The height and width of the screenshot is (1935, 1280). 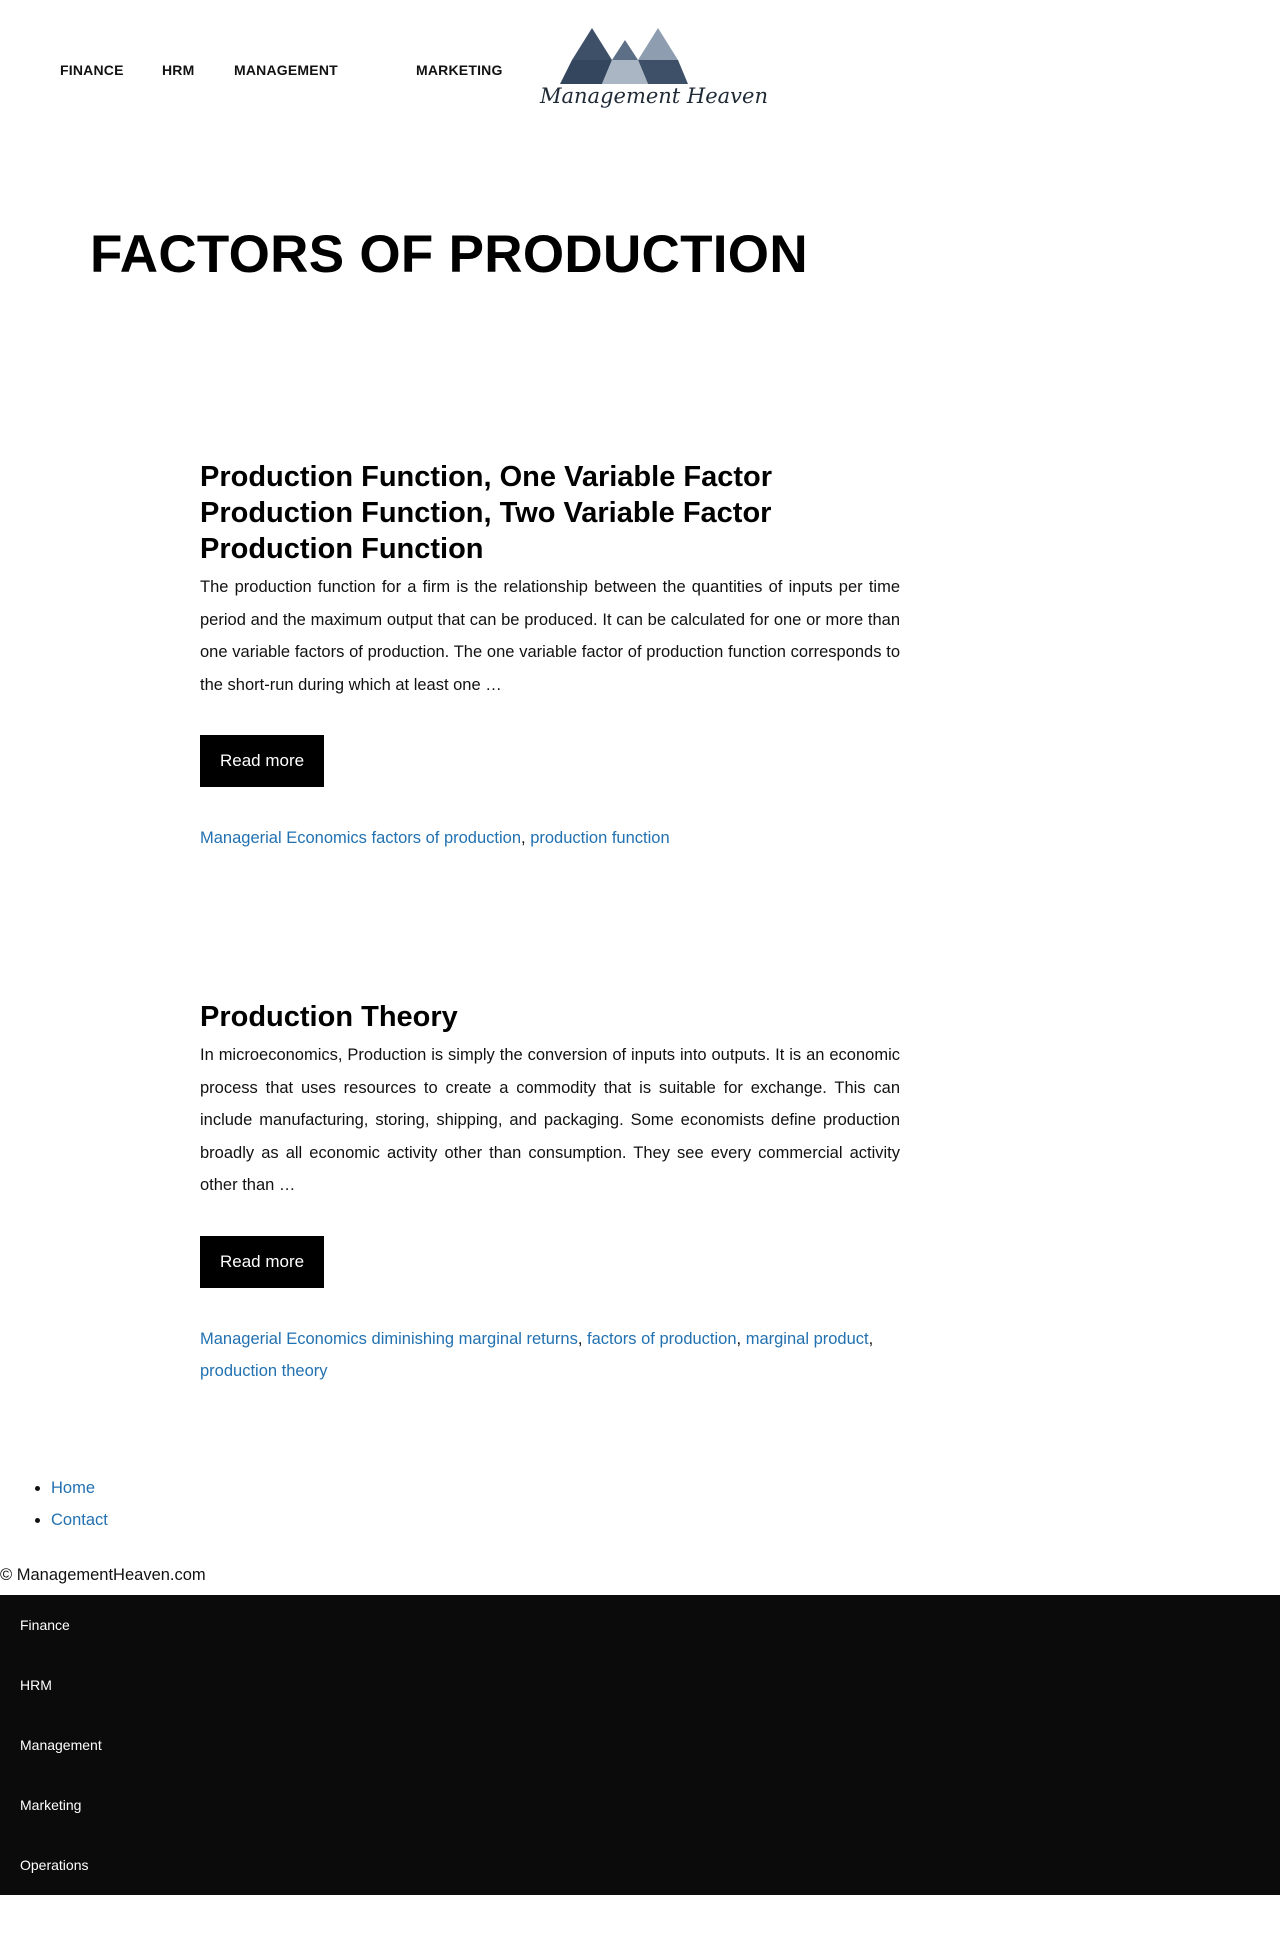 I want to click on nav-item-management: MANAGEMENT, so click(x=286, y=70).